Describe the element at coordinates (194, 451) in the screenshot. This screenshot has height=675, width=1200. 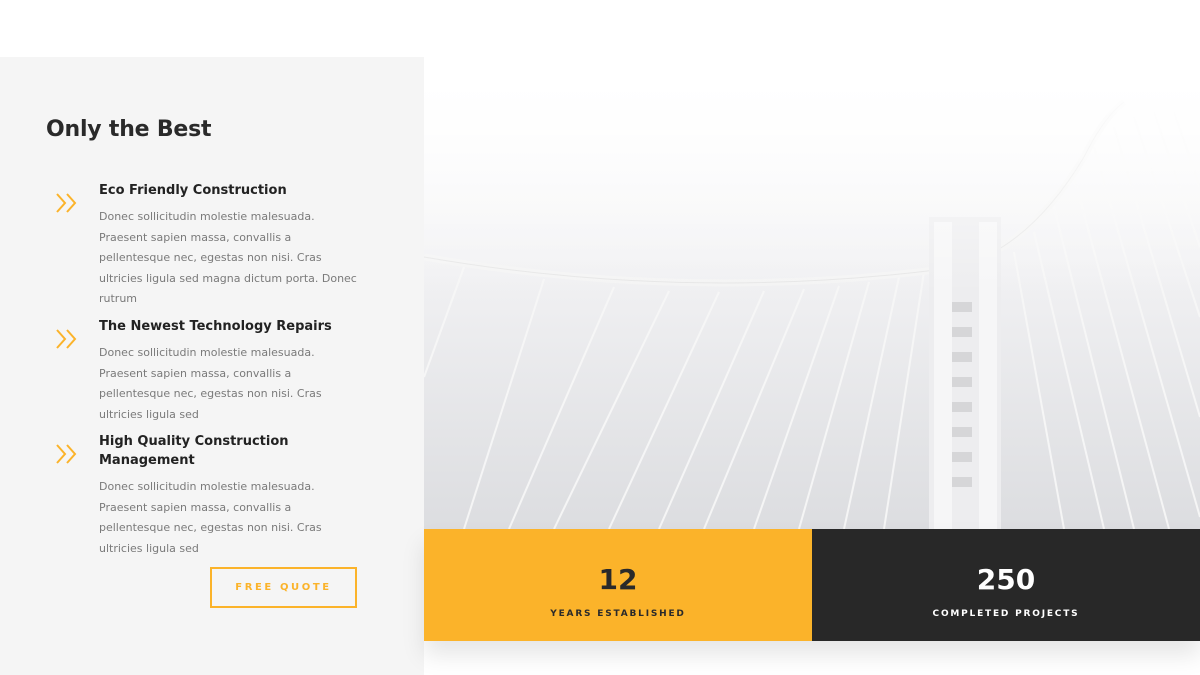
I see `feature-title: High Quality Construction Management` at that location.